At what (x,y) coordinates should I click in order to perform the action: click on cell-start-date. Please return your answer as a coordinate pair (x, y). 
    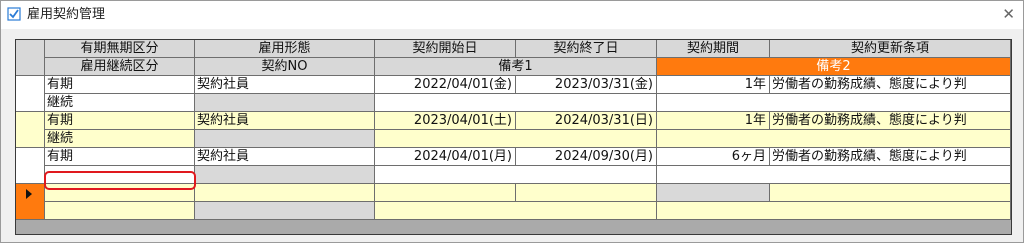
    Looking at the image, I should click on (445, 193).